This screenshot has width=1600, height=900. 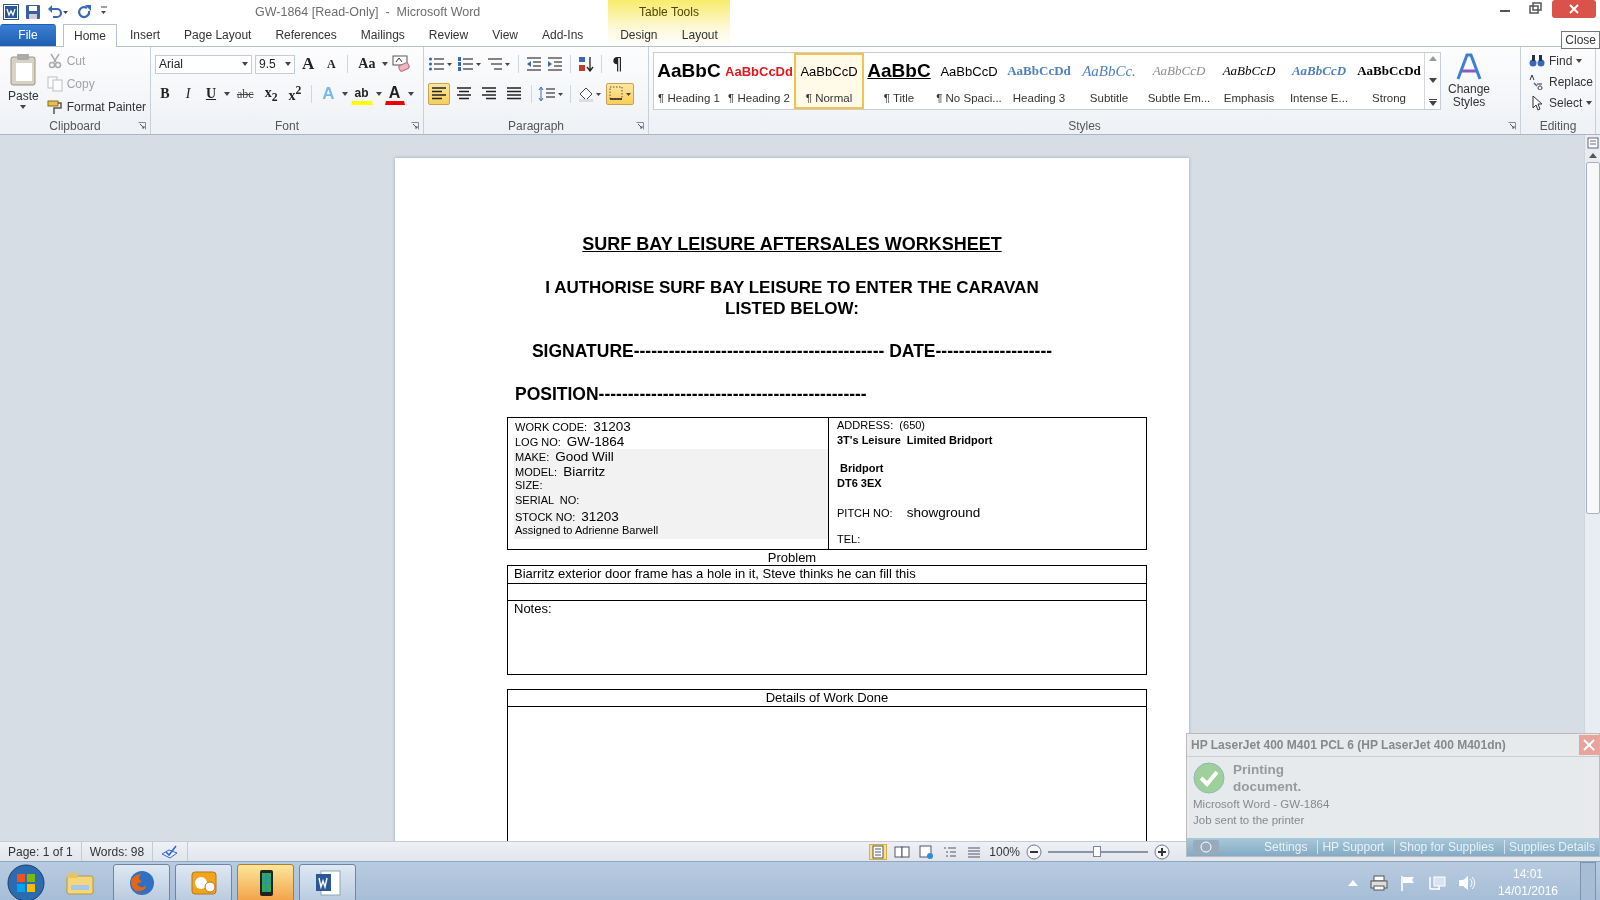 I want to click on ribbon-tab: Add-Ins, so click(x=562, y=35).